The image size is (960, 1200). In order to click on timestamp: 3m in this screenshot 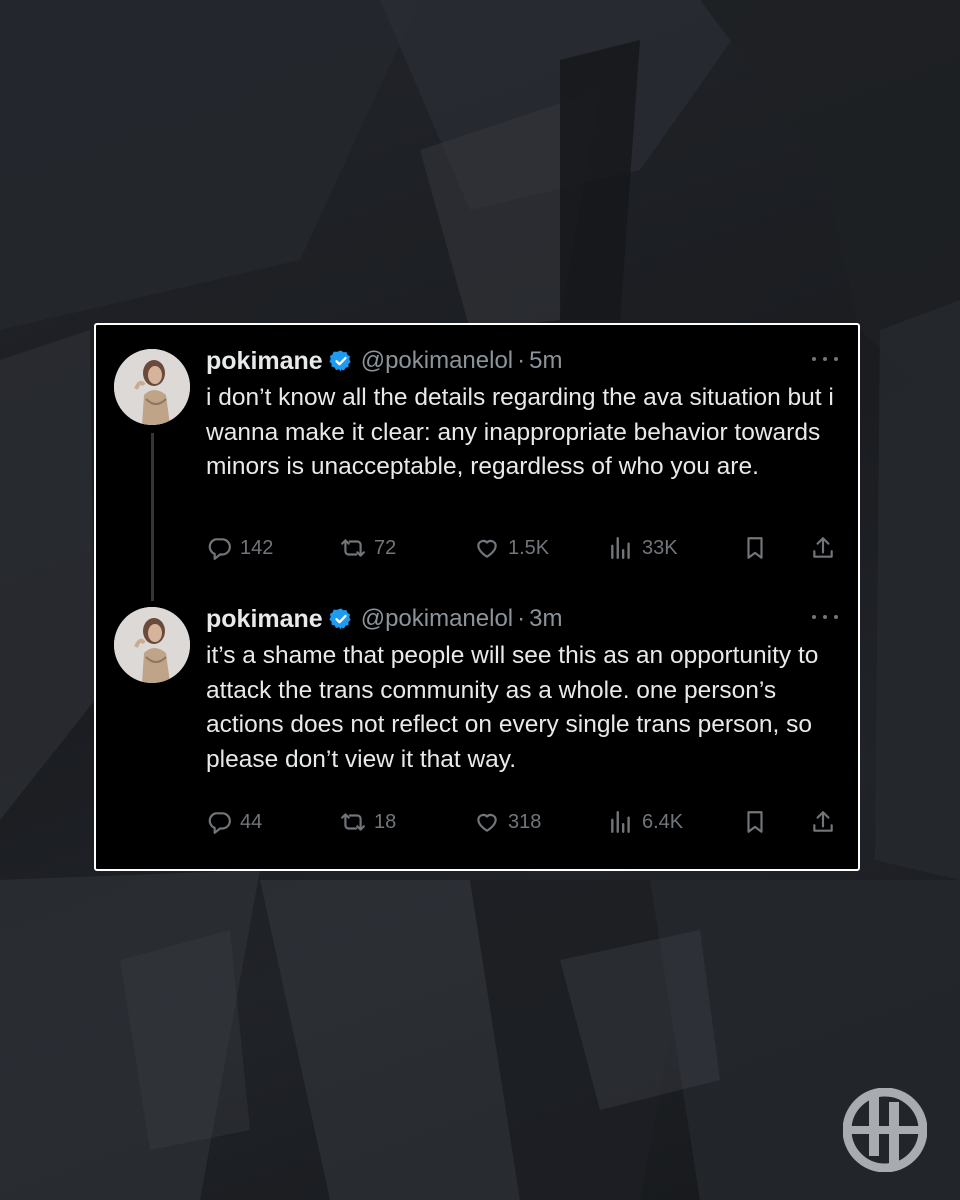, I will do `click(545, 619)`.